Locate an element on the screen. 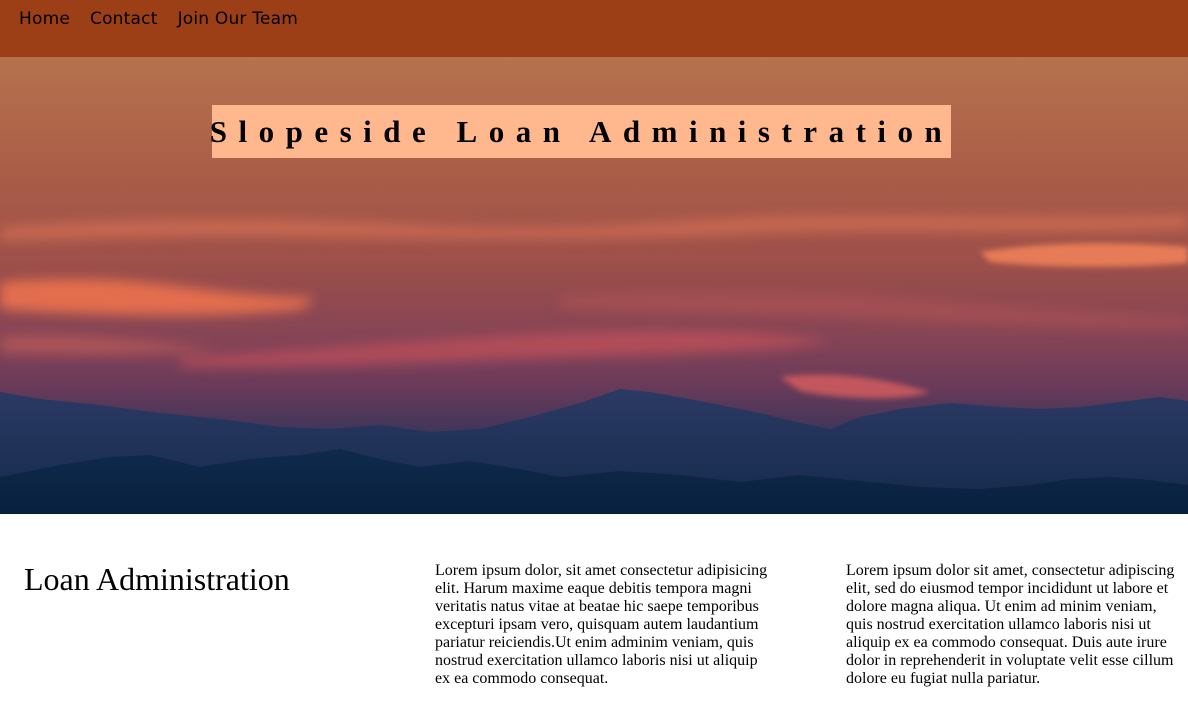 The width and height of the screenshot is (1188, 710). nav-menu: Home Contact Join Our Team is located at coordinates (158, 19).